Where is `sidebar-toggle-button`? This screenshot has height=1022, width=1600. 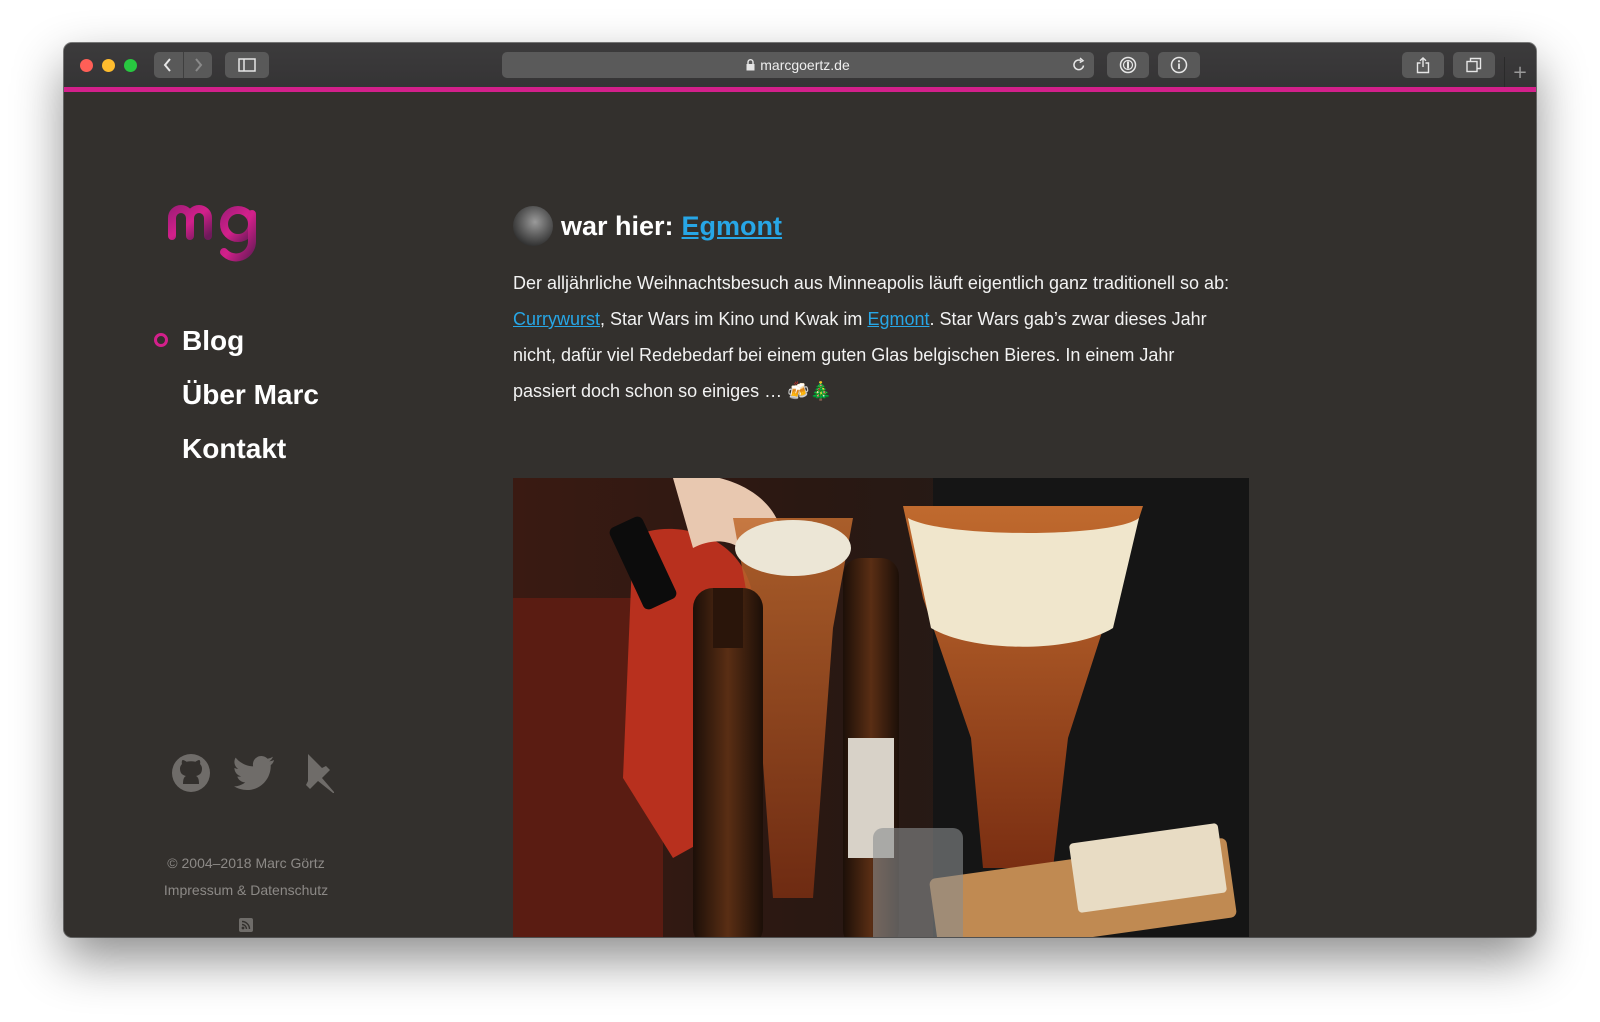 sidebar-toggle-button is located at coordinates (247, 65).